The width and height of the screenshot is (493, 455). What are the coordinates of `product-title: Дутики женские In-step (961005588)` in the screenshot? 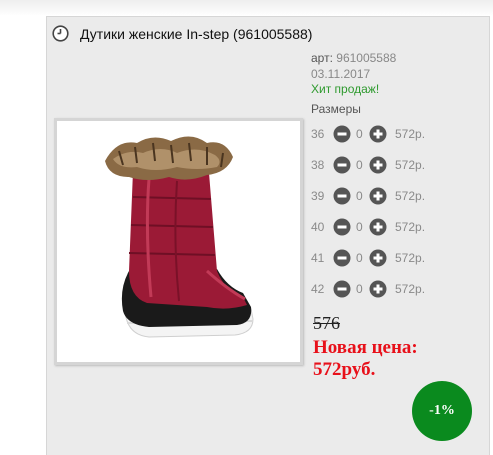 It's located at (196, 34).